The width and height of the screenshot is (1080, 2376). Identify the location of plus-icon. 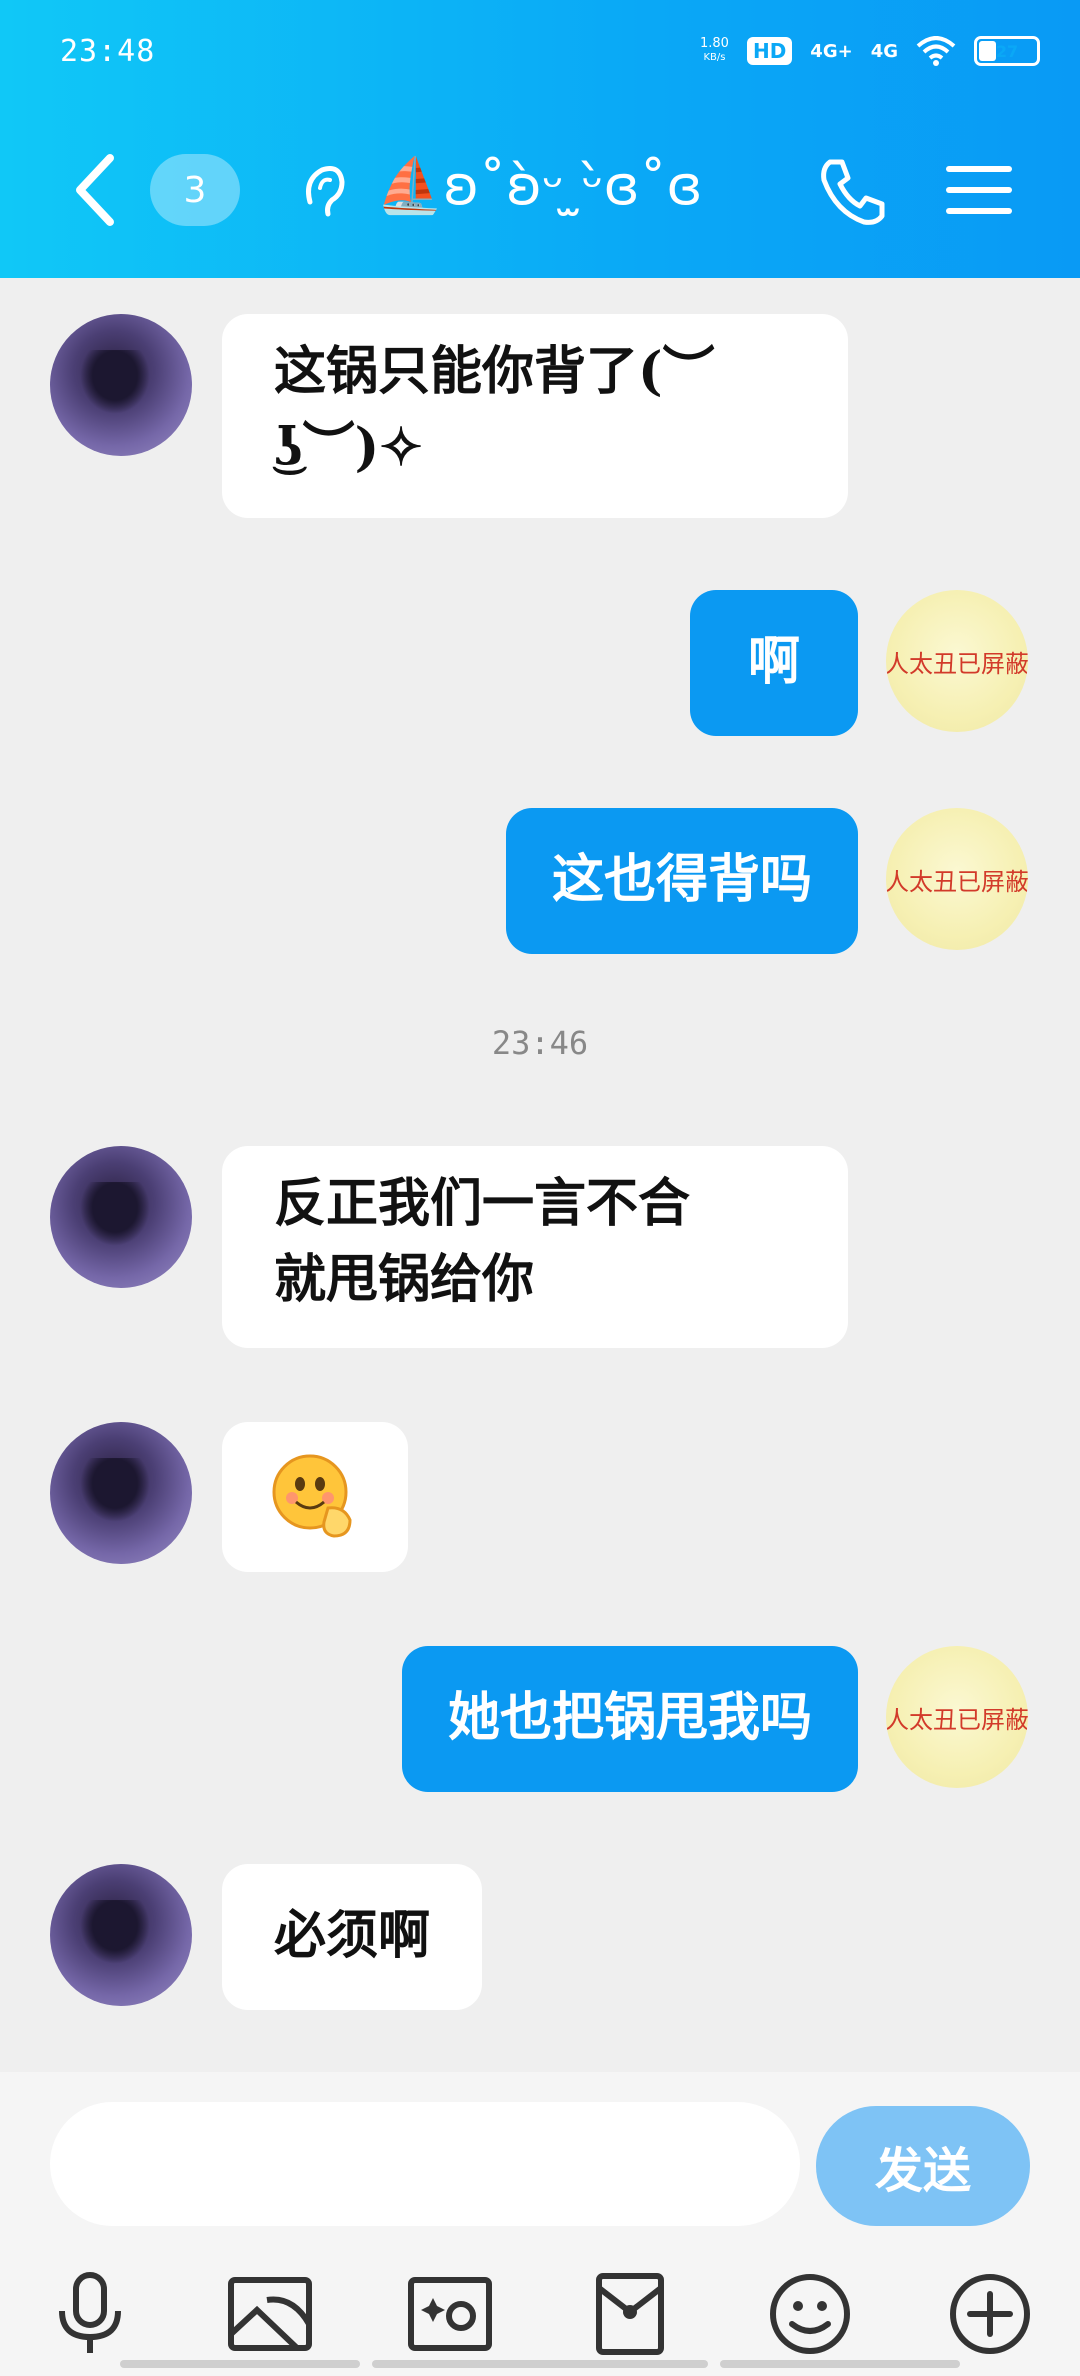
(990, 2314).